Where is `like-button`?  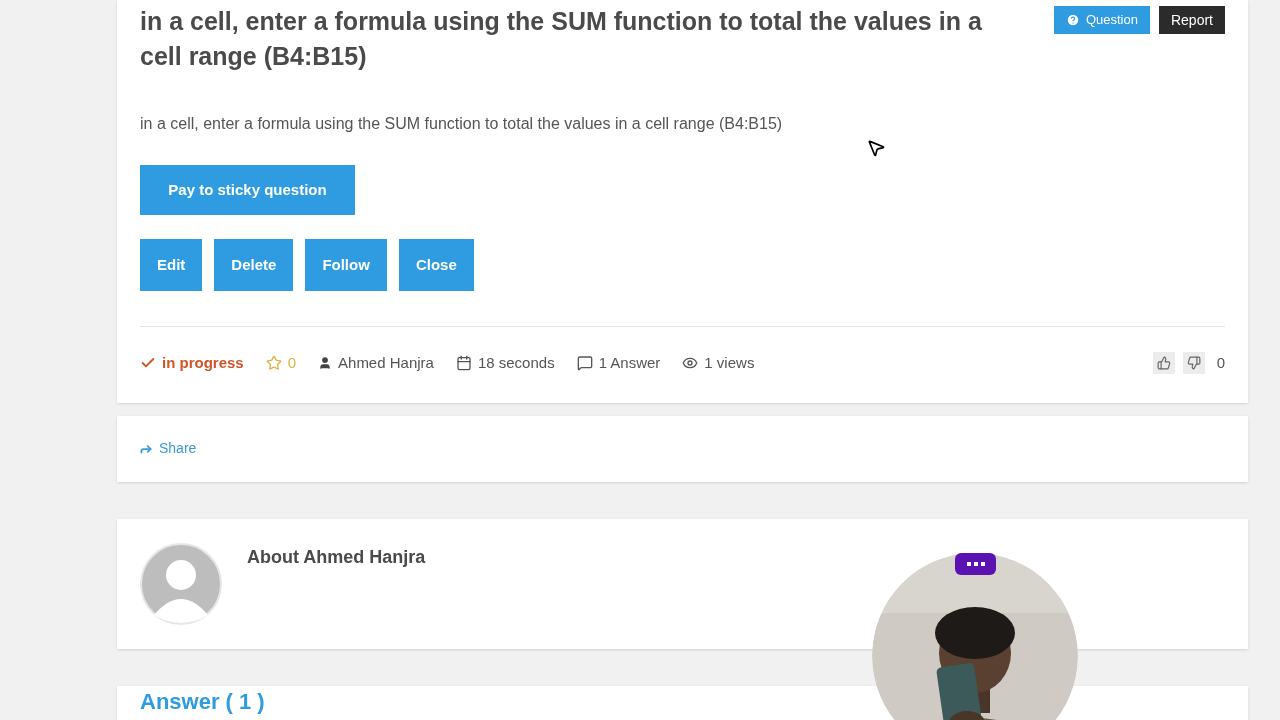
like-button is located at coordinates (1163, 363).